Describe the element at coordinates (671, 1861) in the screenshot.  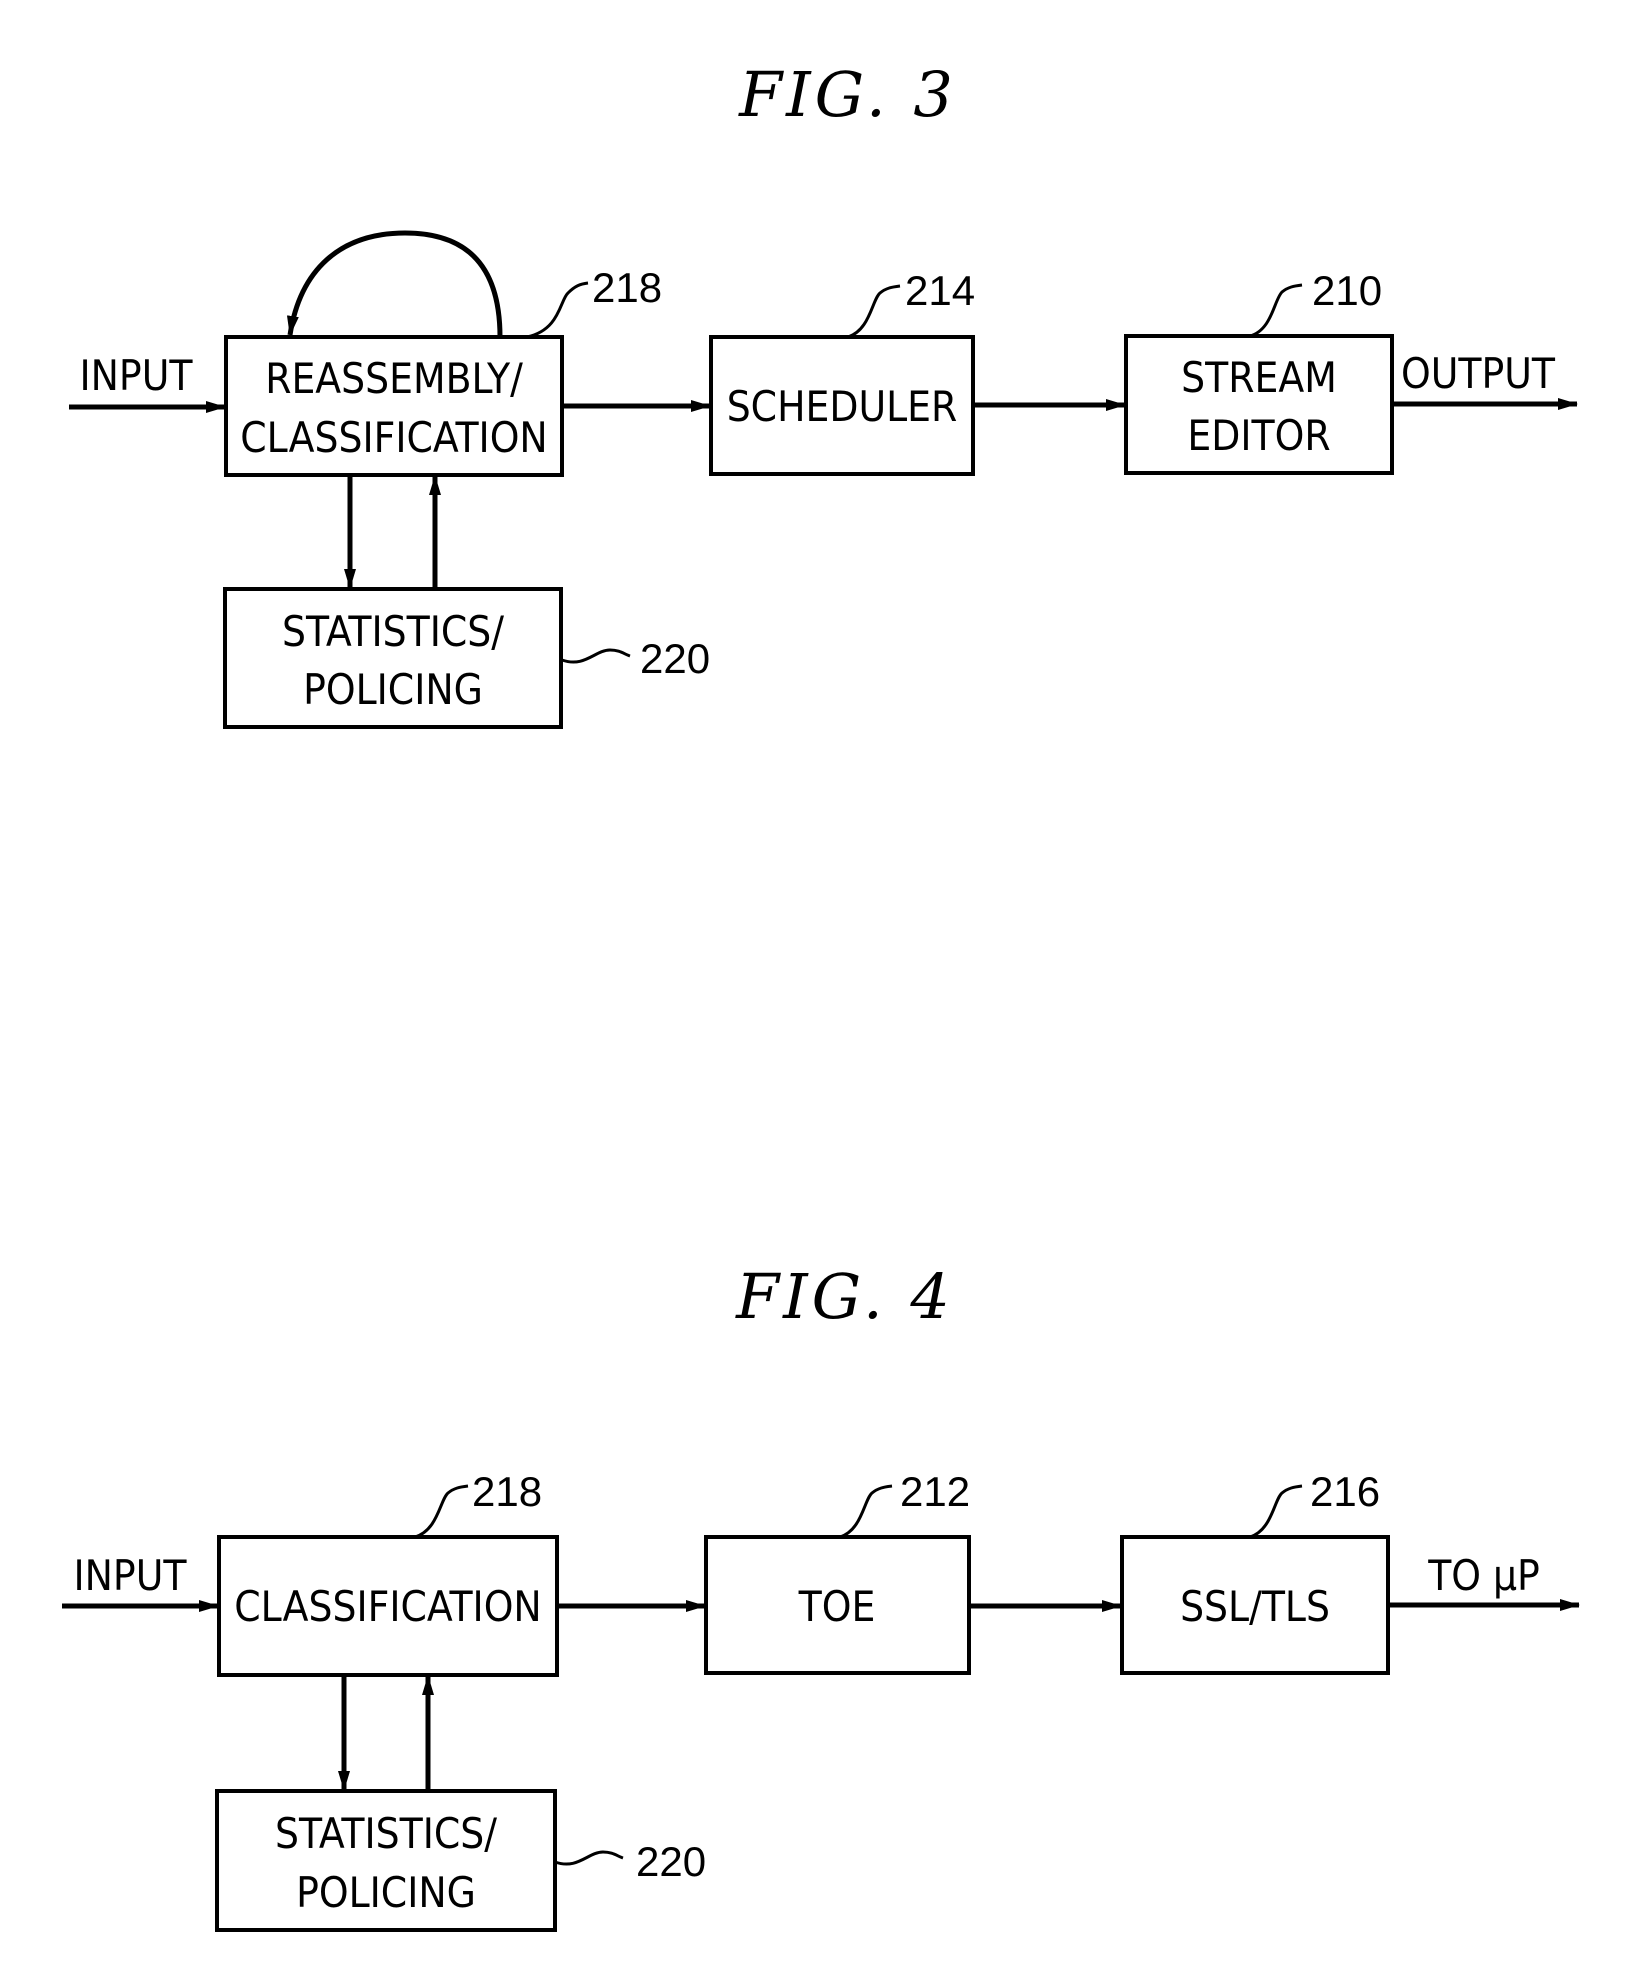
I see `fig4-ref-220: 220` at that location.